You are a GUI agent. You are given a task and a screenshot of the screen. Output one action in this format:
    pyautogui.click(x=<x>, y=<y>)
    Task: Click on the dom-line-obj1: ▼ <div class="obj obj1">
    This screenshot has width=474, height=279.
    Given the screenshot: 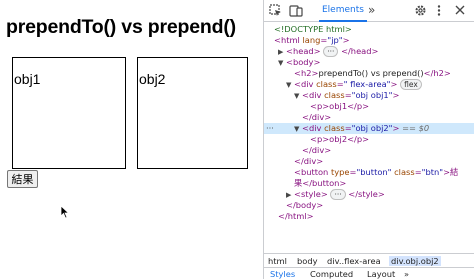 What is the action you would take?
    pyautogui.click(x=369, y=95)
    